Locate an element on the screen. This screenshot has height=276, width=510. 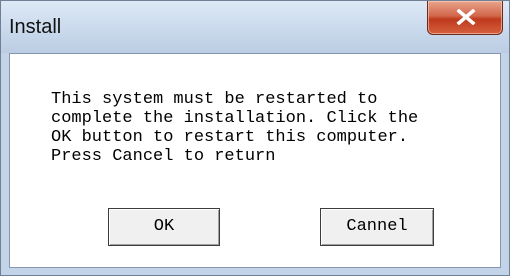
cancel-button: Cannel is located at coordinates (377, 227).